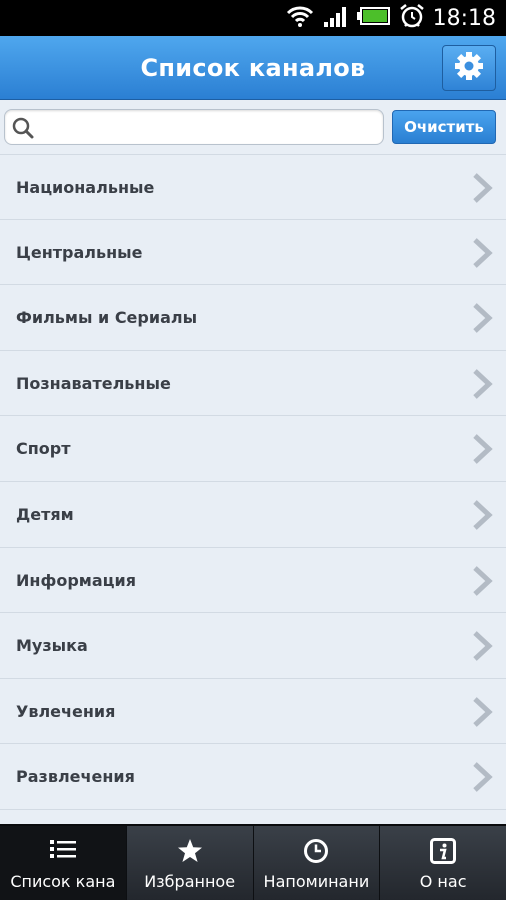  What do you see at coordinates (85, 187) in the screenshot?
I see `list-item-label: Национальные` at bounding box center [85, 187].